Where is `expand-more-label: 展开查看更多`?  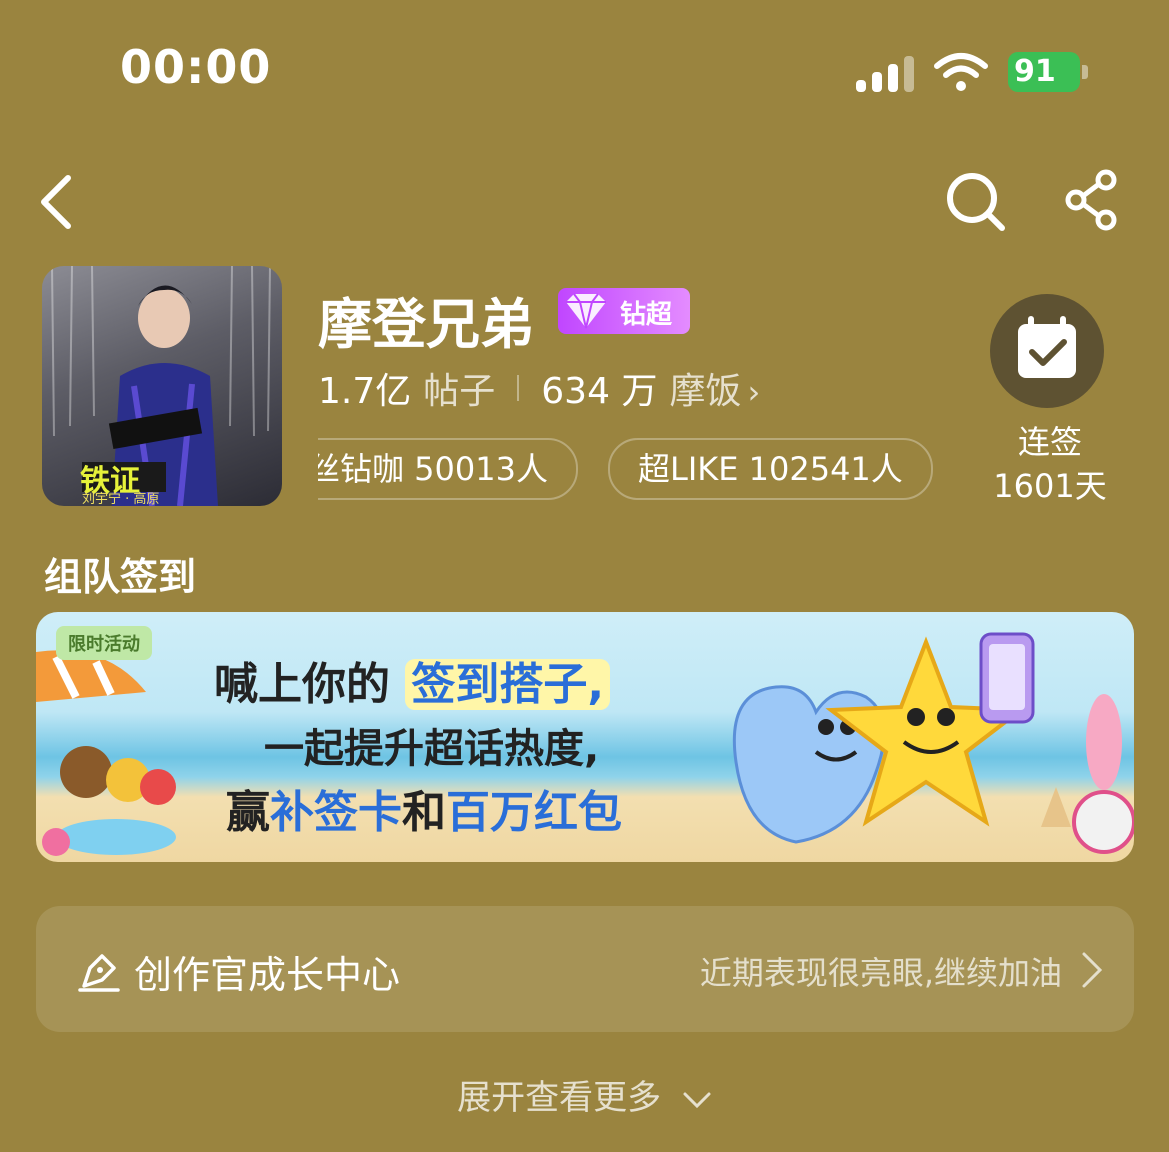
expand-more-label: 展开查看更多 is located at coordinates (559, 1098).